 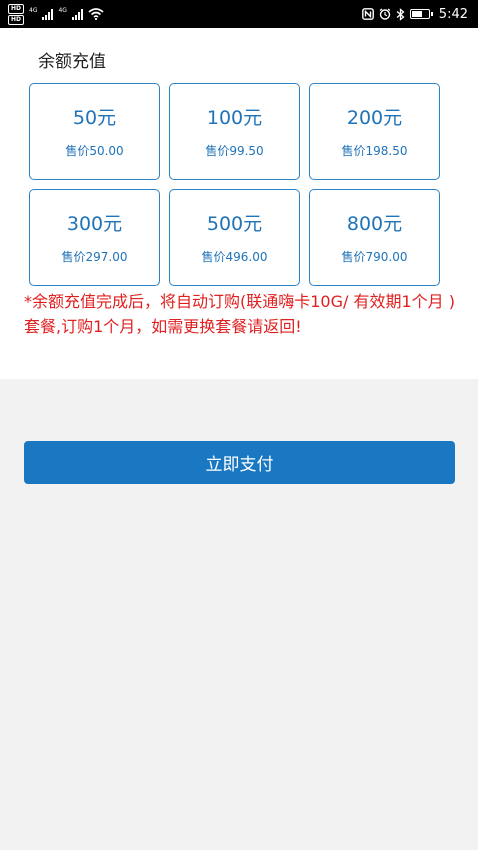 What do you see at coordinates (374, 151) in the screenshot?
I see `package-price: 售价198.50` at bounding box center [374, 151].